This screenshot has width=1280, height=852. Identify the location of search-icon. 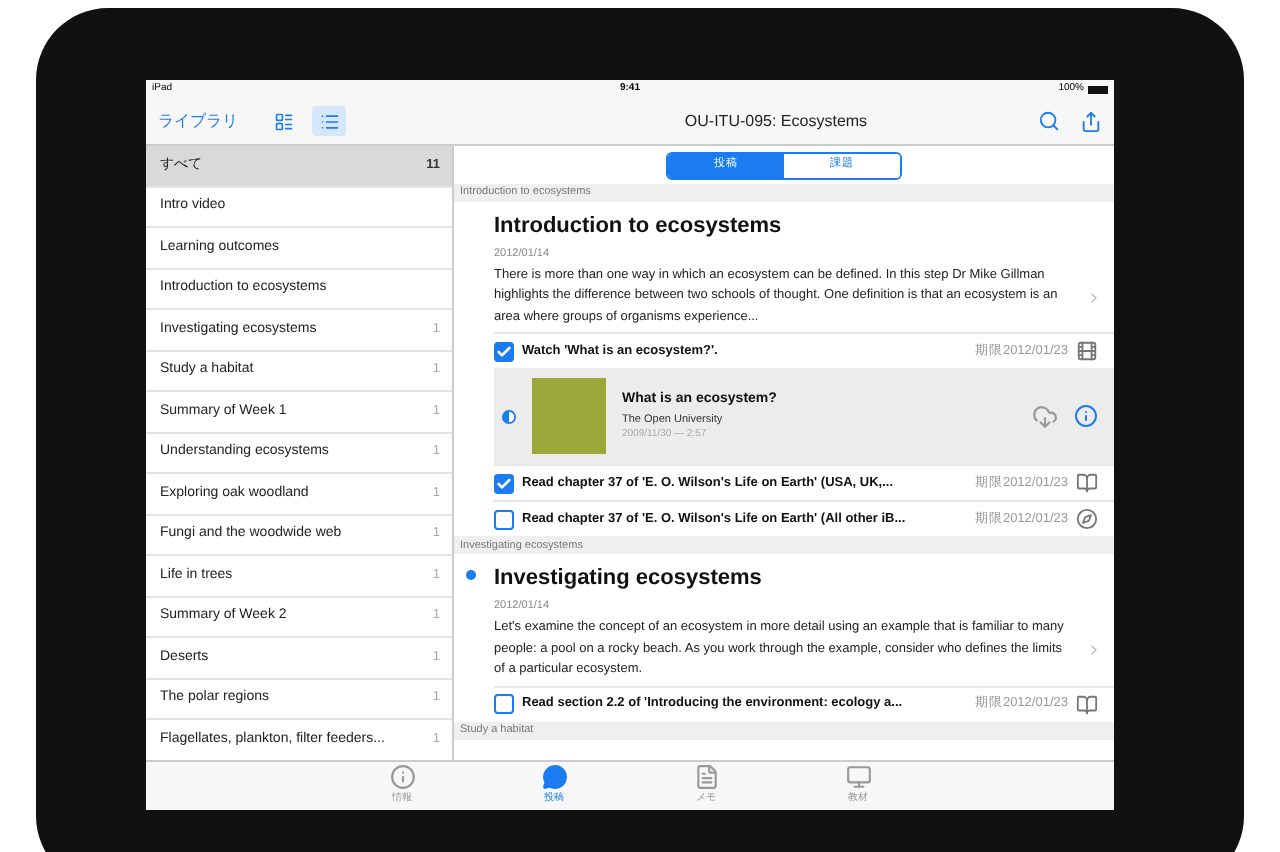
(1049, 121).